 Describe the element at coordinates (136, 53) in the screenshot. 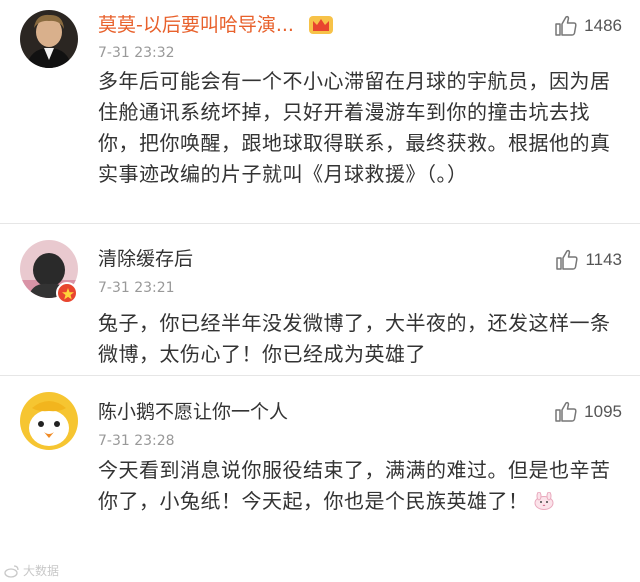

I see `comment-time: 7-31 23:32` at that location.